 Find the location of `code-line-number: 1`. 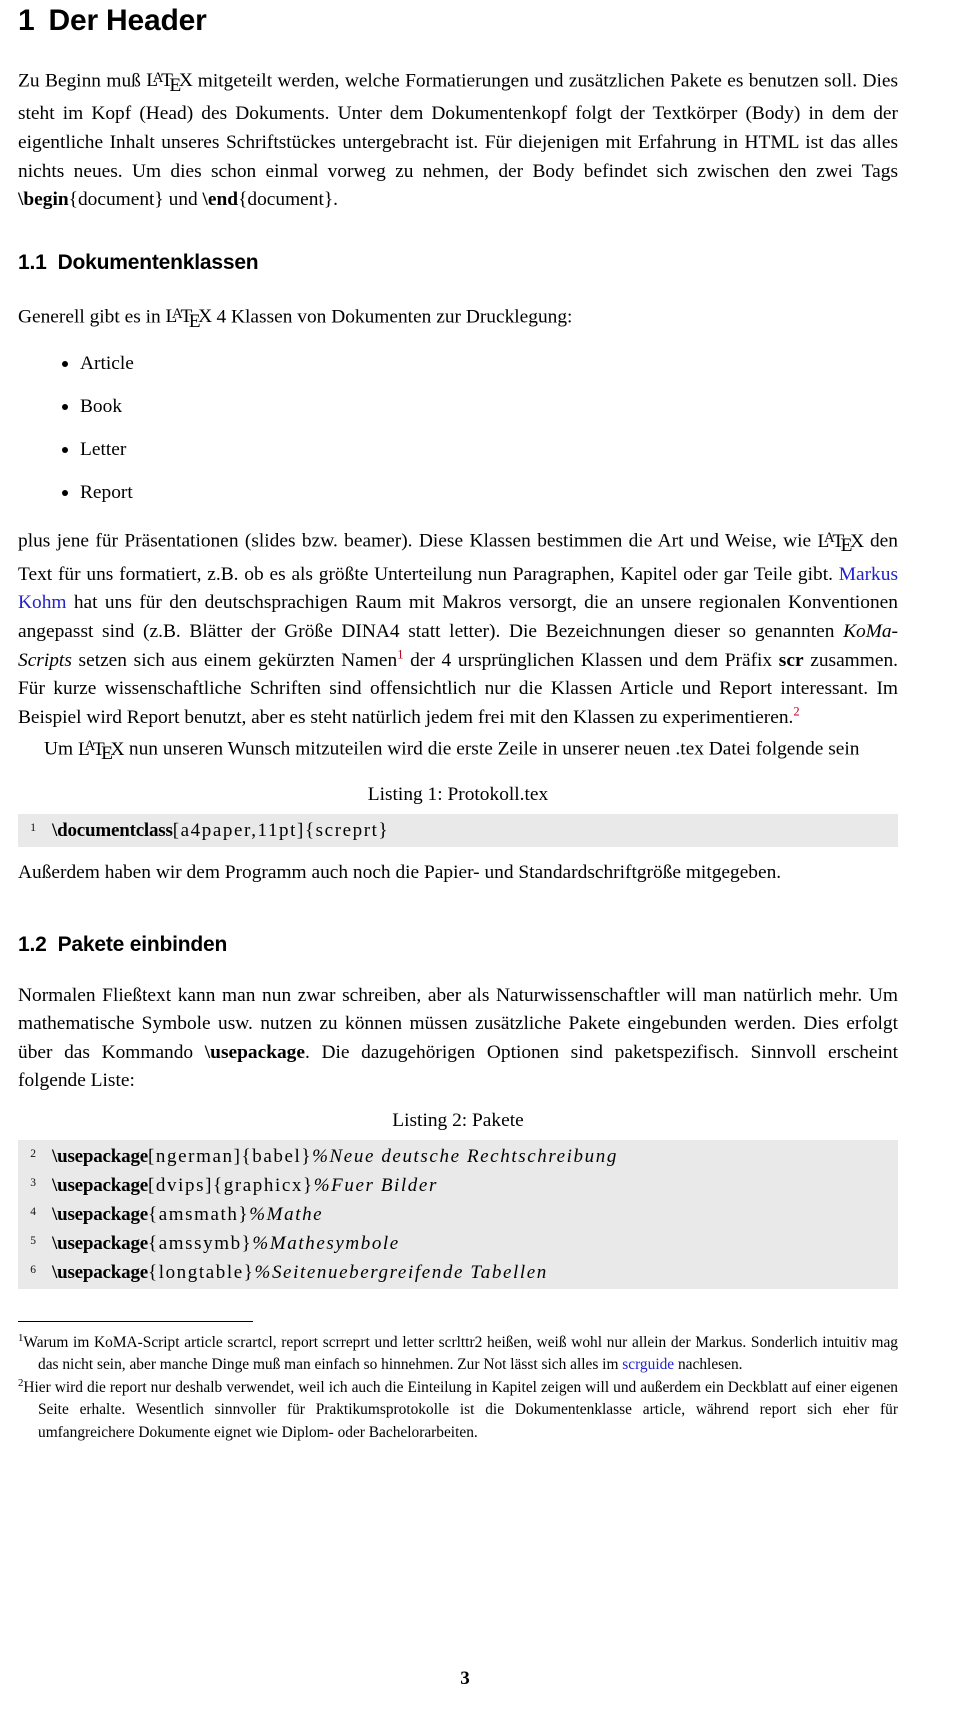

code-line-number: 1 is located at coordinates (33, 827).